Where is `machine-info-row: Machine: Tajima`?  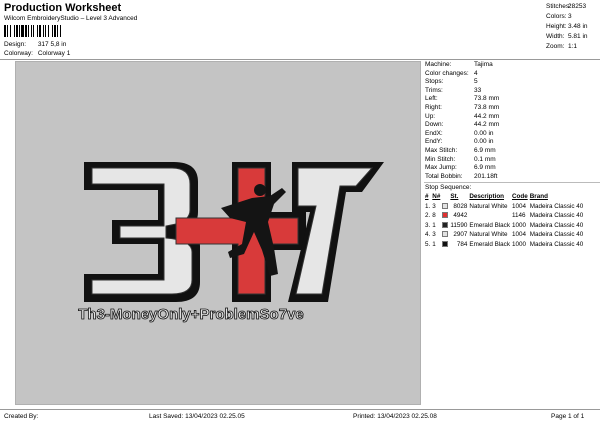 machine-info-row: Machine: Tajima is located at coordinates (512, 65).